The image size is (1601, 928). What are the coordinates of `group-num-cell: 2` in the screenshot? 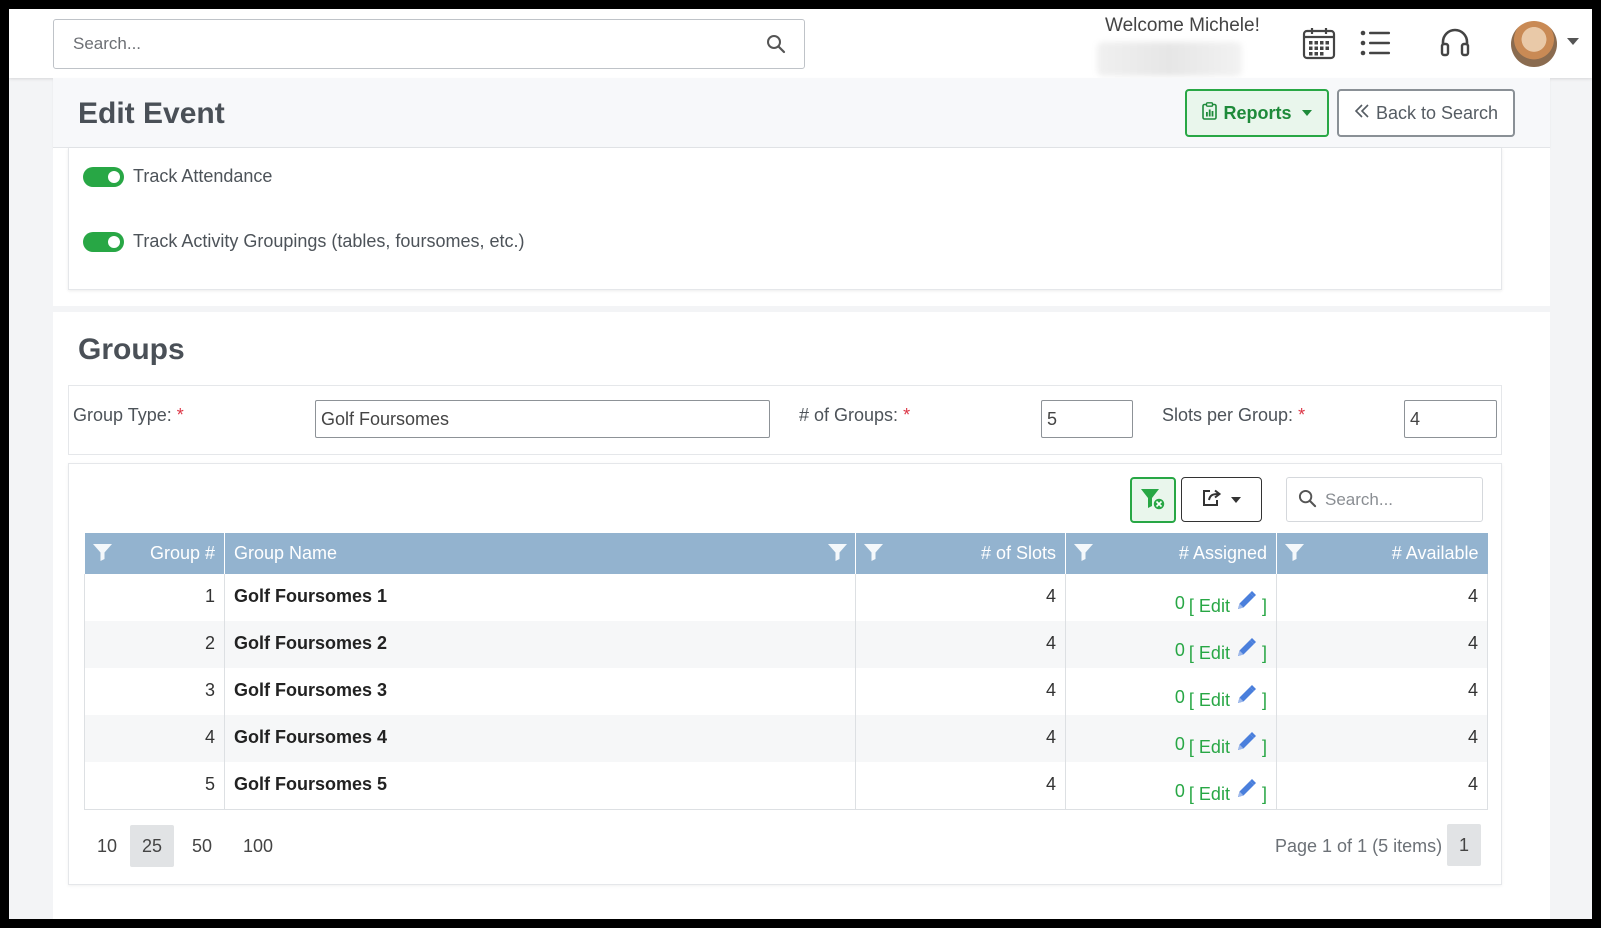 It's located at (154, 644).